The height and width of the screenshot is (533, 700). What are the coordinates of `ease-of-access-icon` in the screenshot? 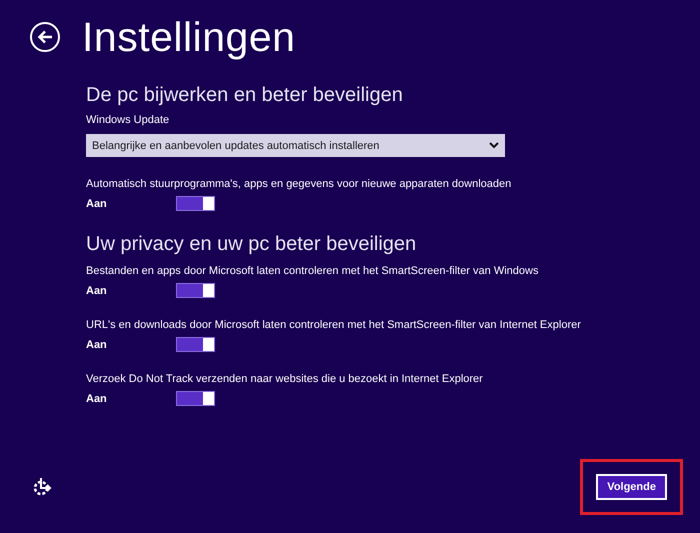 It's located at (42, 487).